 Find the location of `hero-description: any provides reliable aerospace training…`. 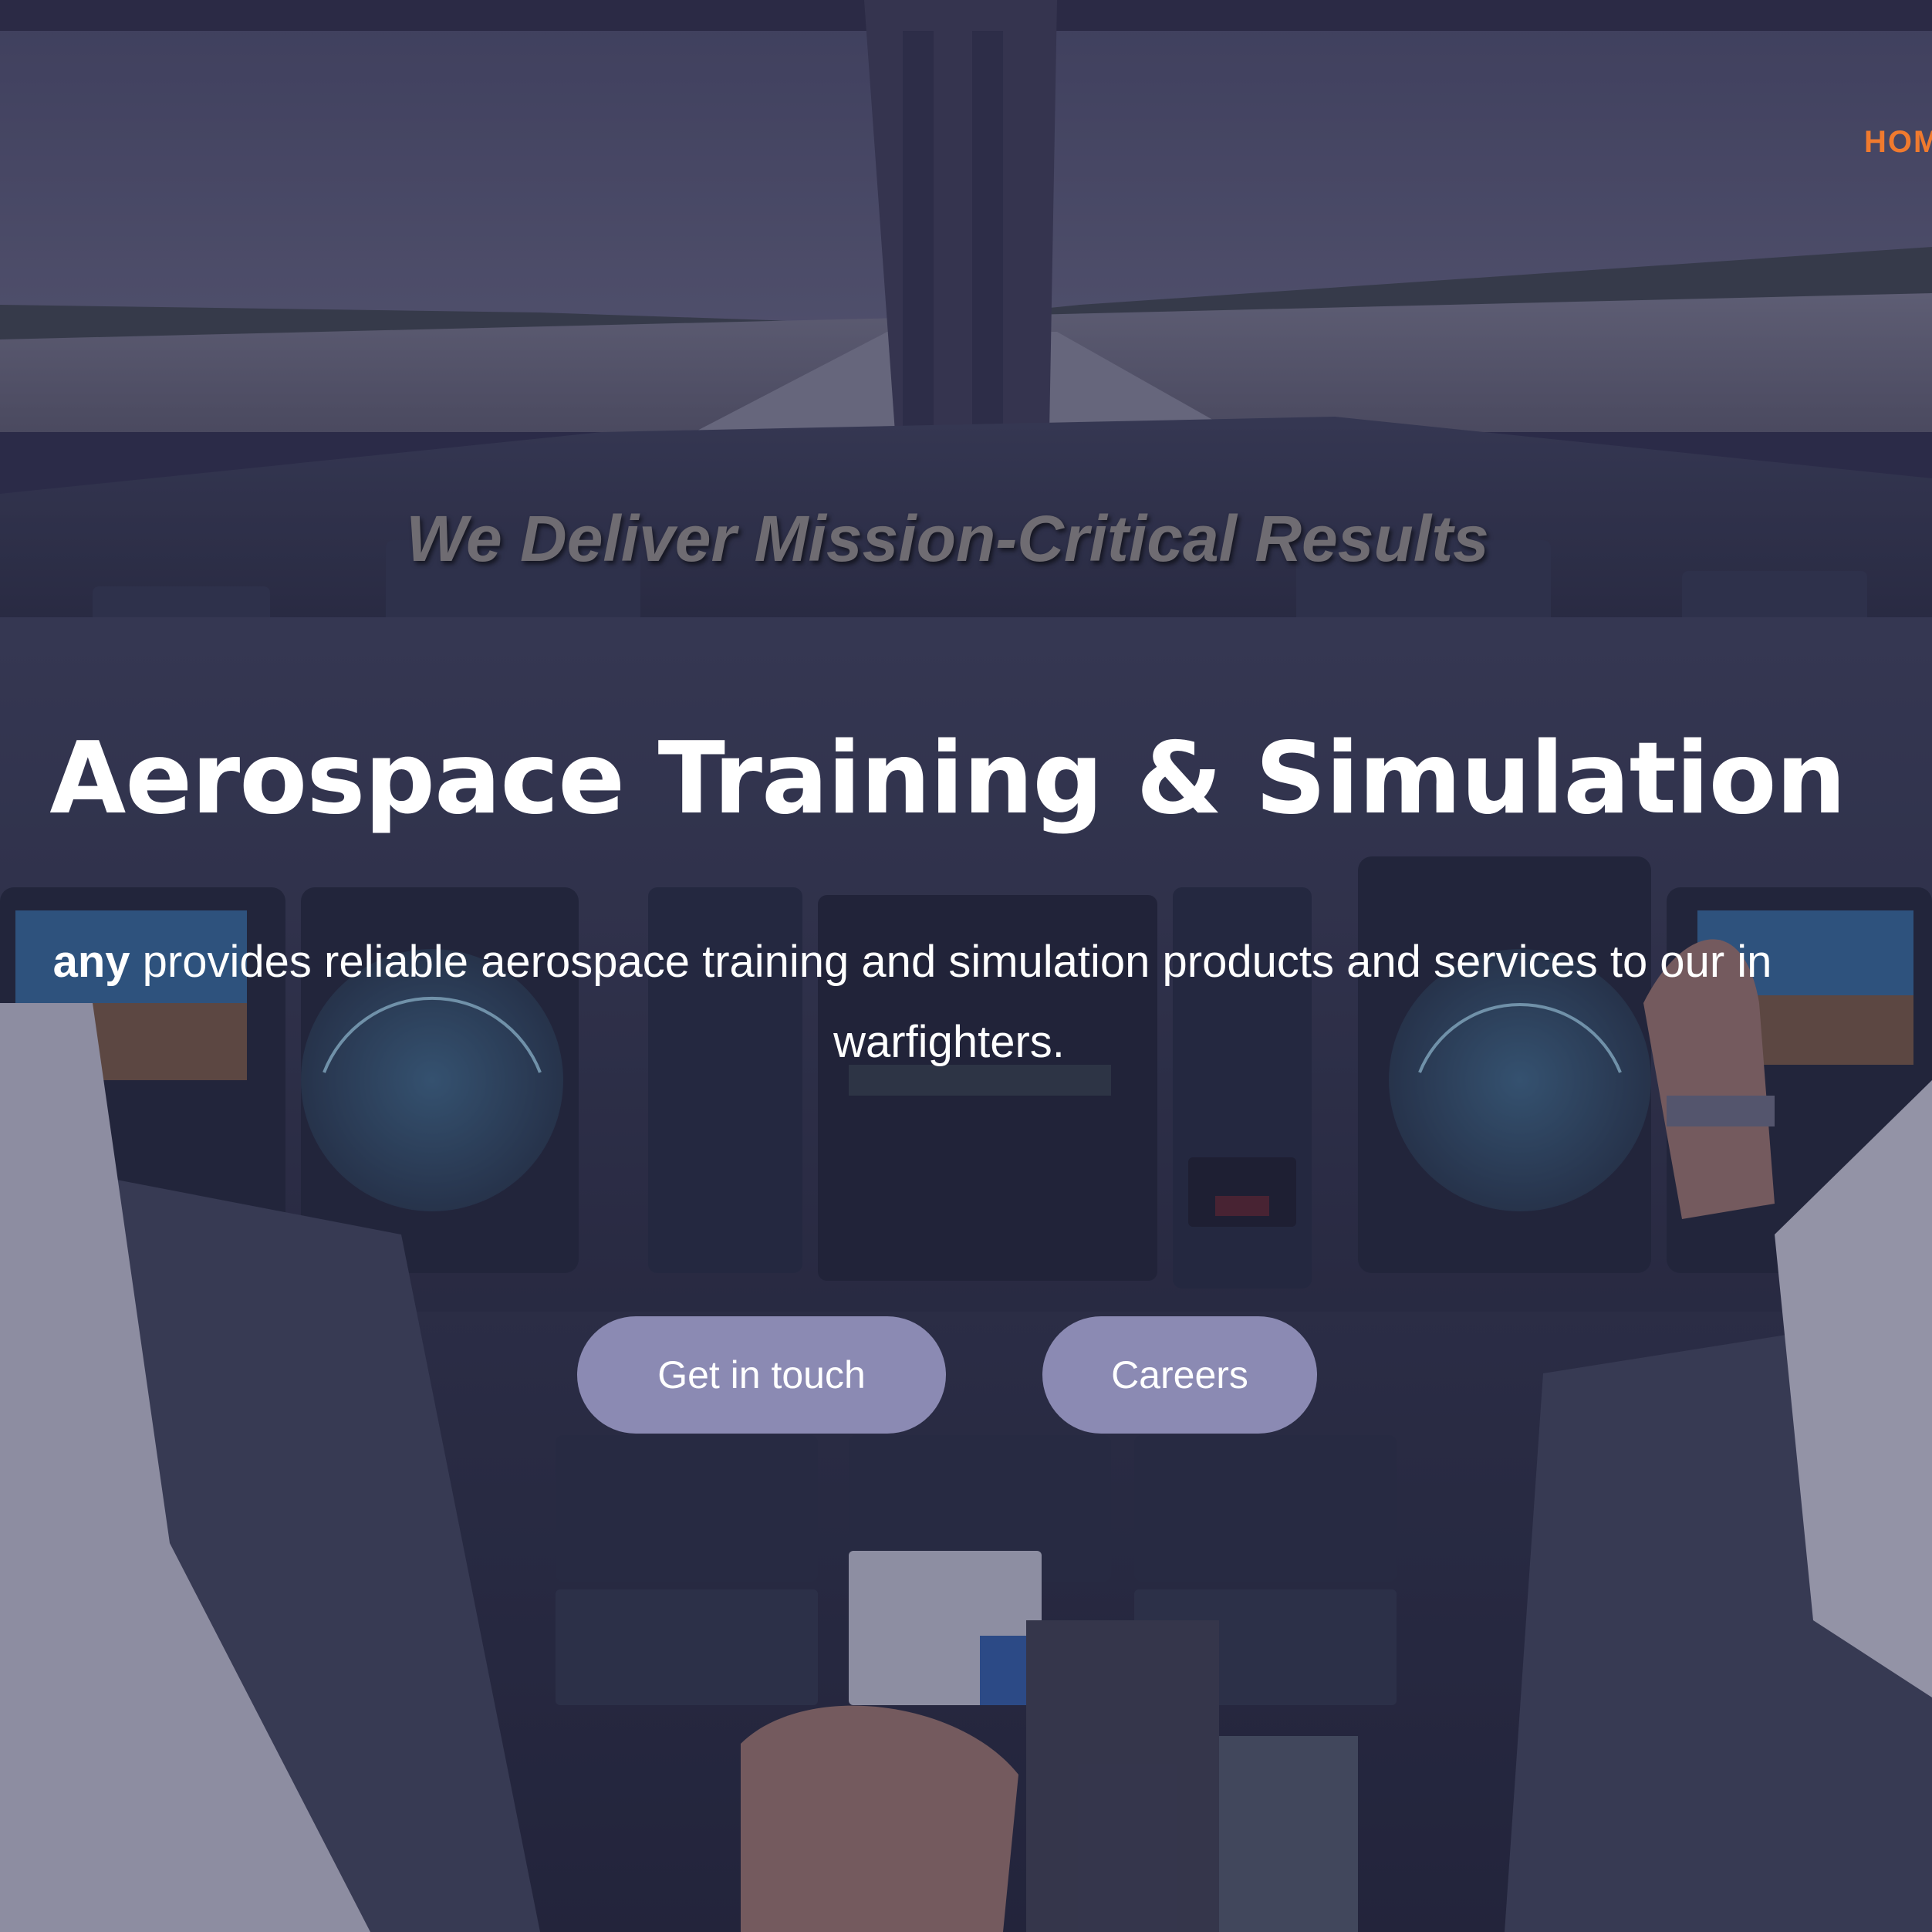

hero-description: any provides reliable aerospace training… is located at coordinates (966, 1003).